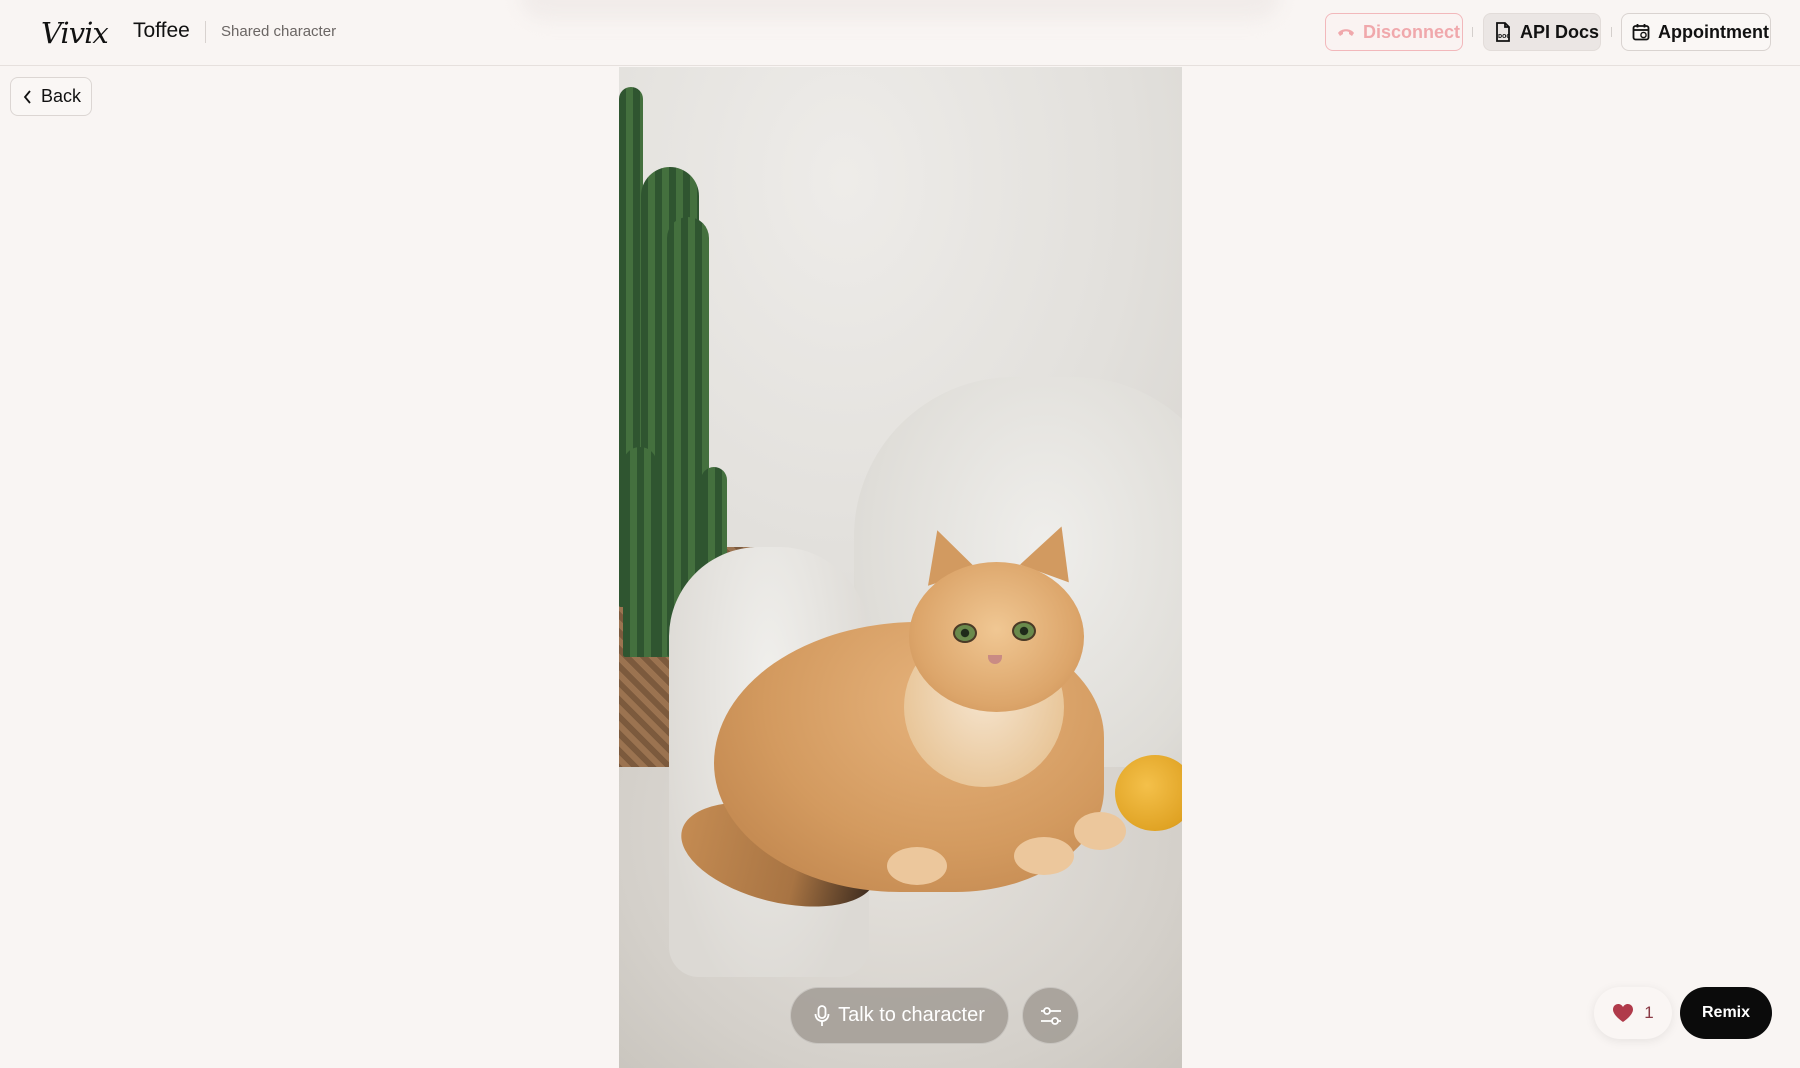 The height and width of the screenshot is (1068, 1800). Describe the element at coordinates (640, 552) in the screenshot. I see `cactus-stem` at that location.